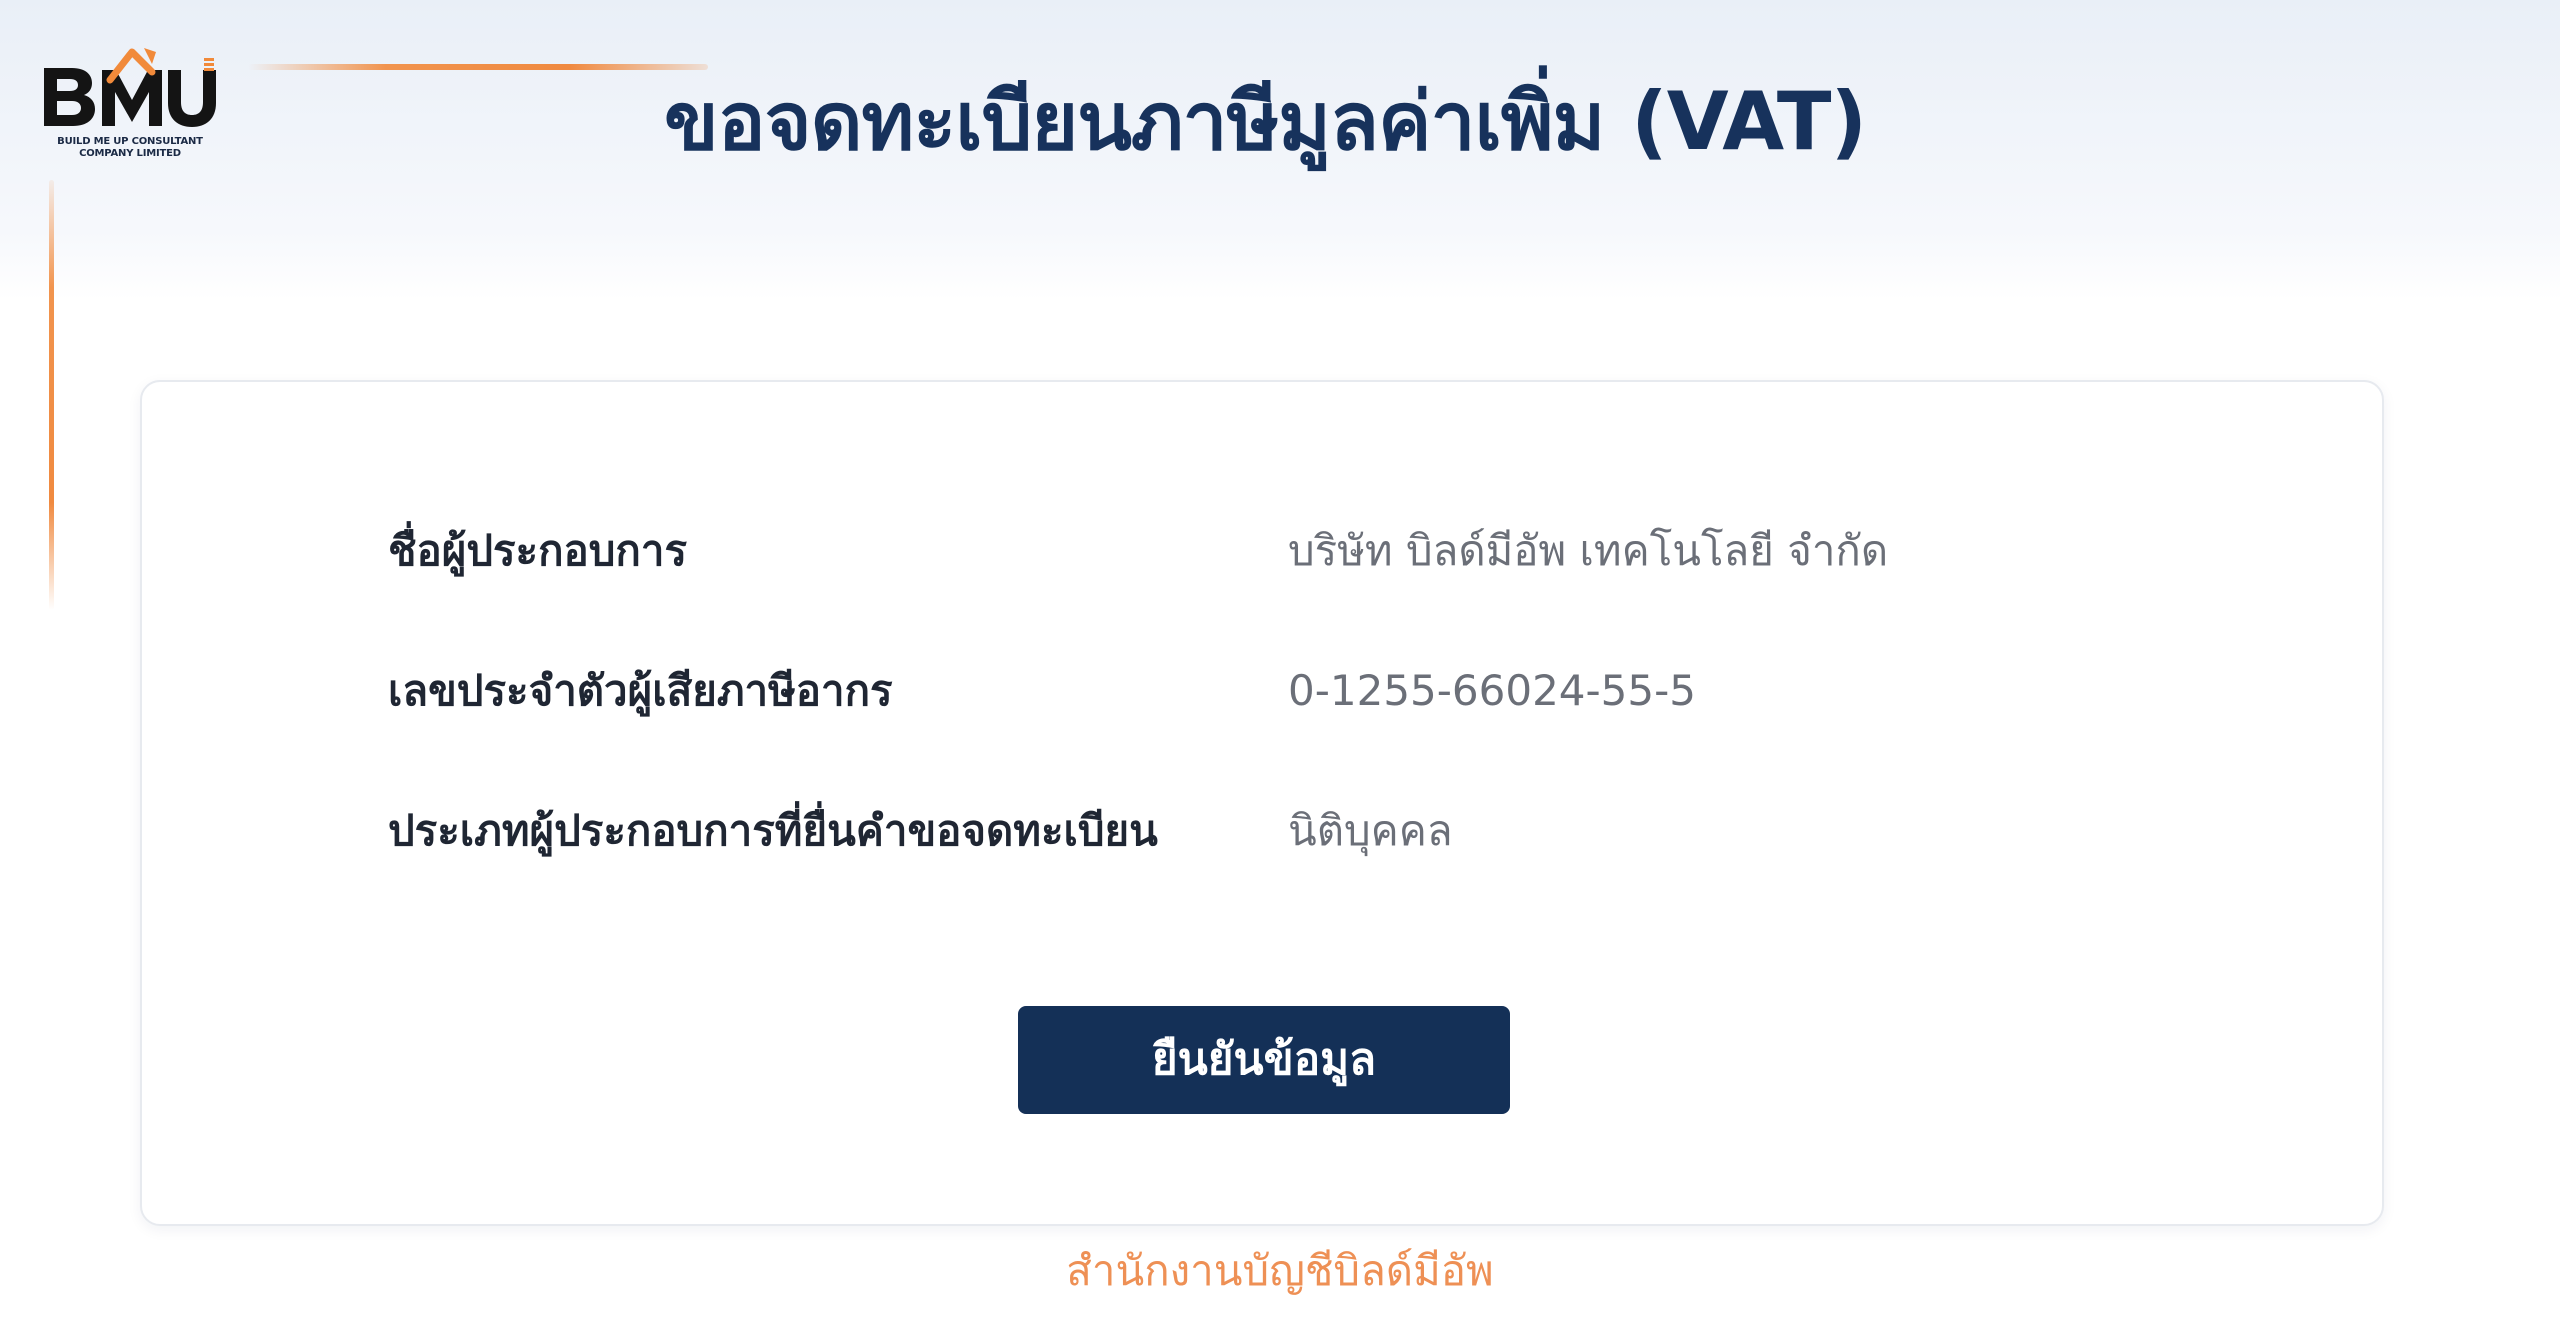  I want to click on decorative-orange-line-vertical, so click(51, 395).